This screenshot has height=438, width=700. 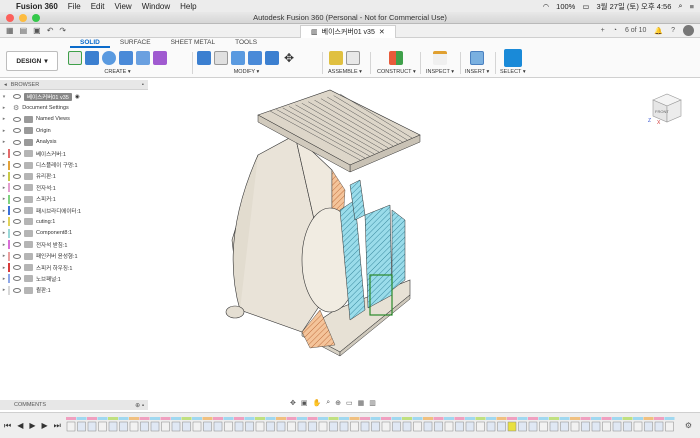 What do you see at coordinates (317, 403) in the screenshot?
I see `pan-icon: ✋` at bounding box center [317, 403].